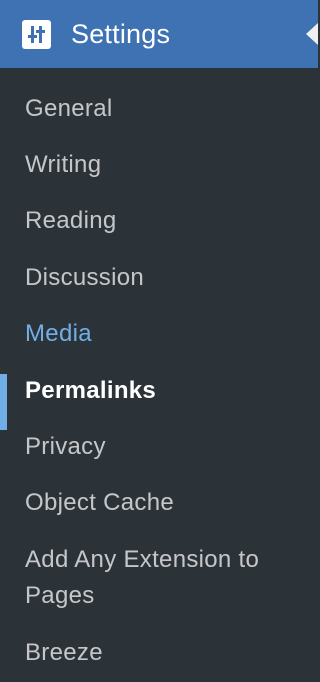  What do you see at coordinates (36, 34) in the screenshot?
I see `settings-sliders-icon` at bounding box center [36, 34].